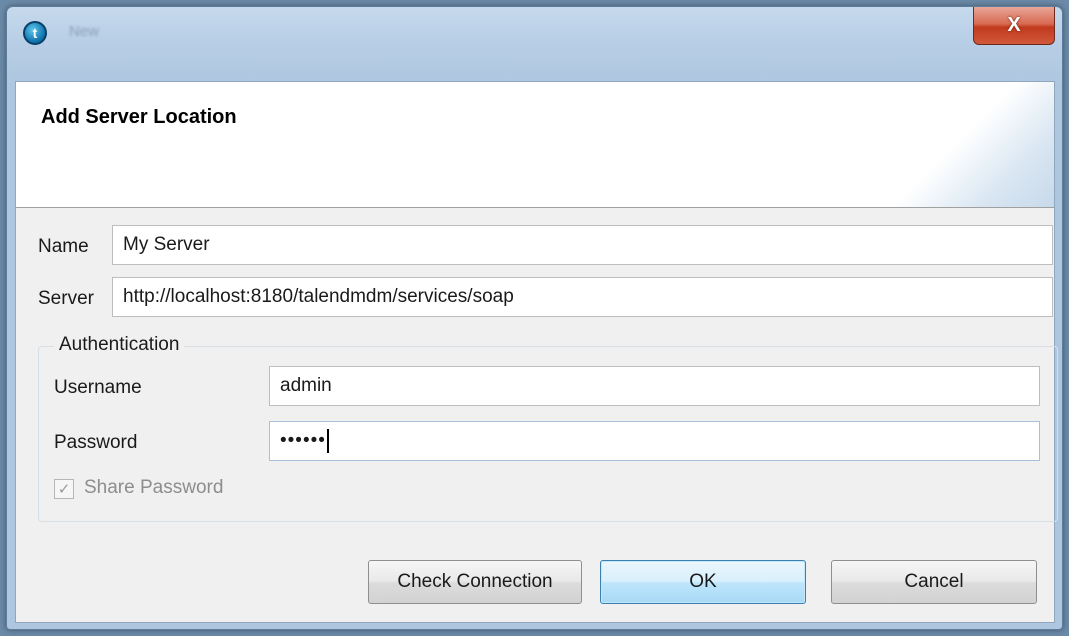  Describe the element at coordinates (35, 33) in the screenshot. I see `talend-logo-icon: t` at that location.